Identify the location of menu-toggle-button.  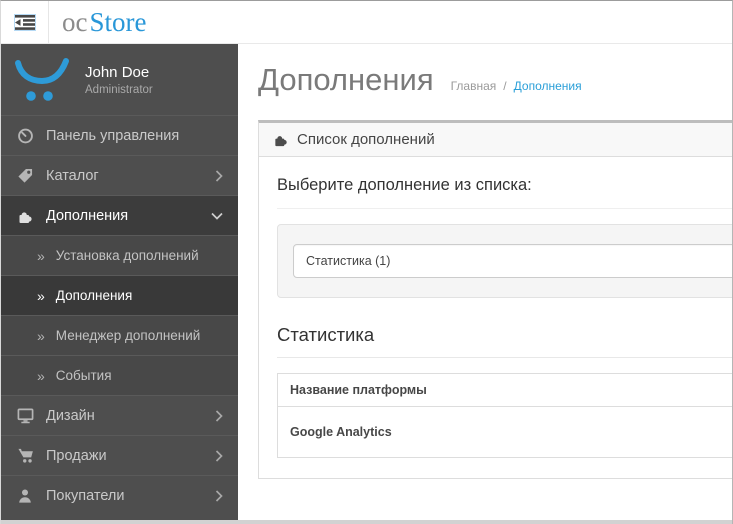
(25, 22).